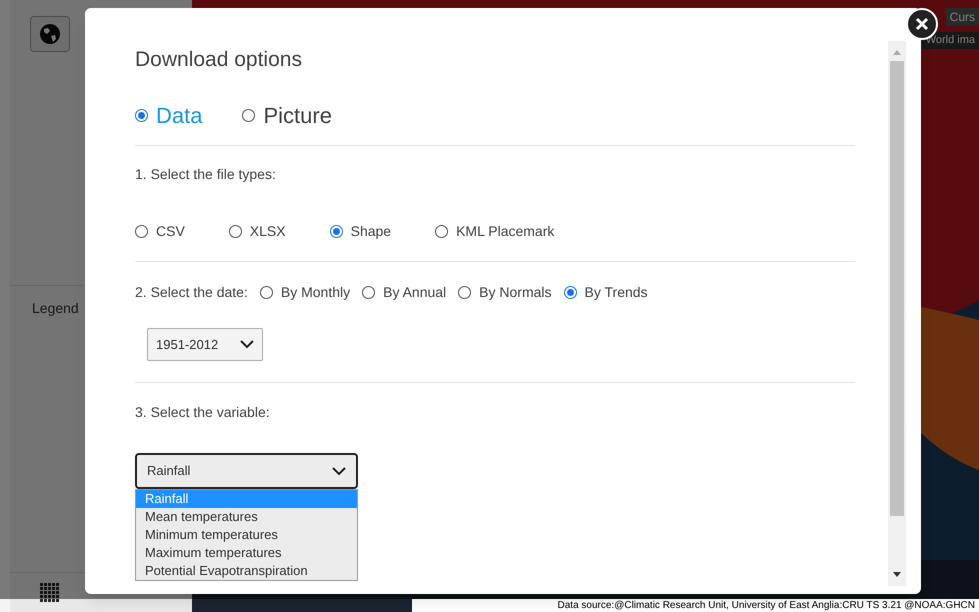 The image size is (979, 612). What do you see at coordinates (897, 288) in the screenshot?
I see `scroll-thumb` at bounding box center [897, 288].